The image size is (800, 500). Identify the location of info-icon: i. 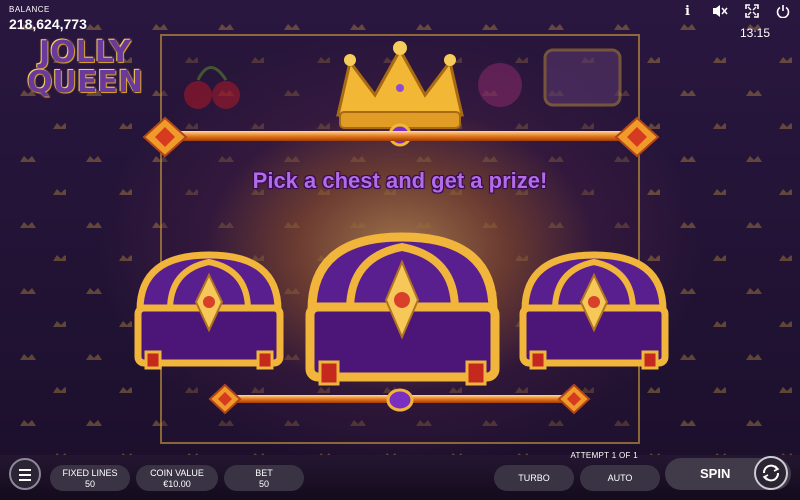
(687, 11).